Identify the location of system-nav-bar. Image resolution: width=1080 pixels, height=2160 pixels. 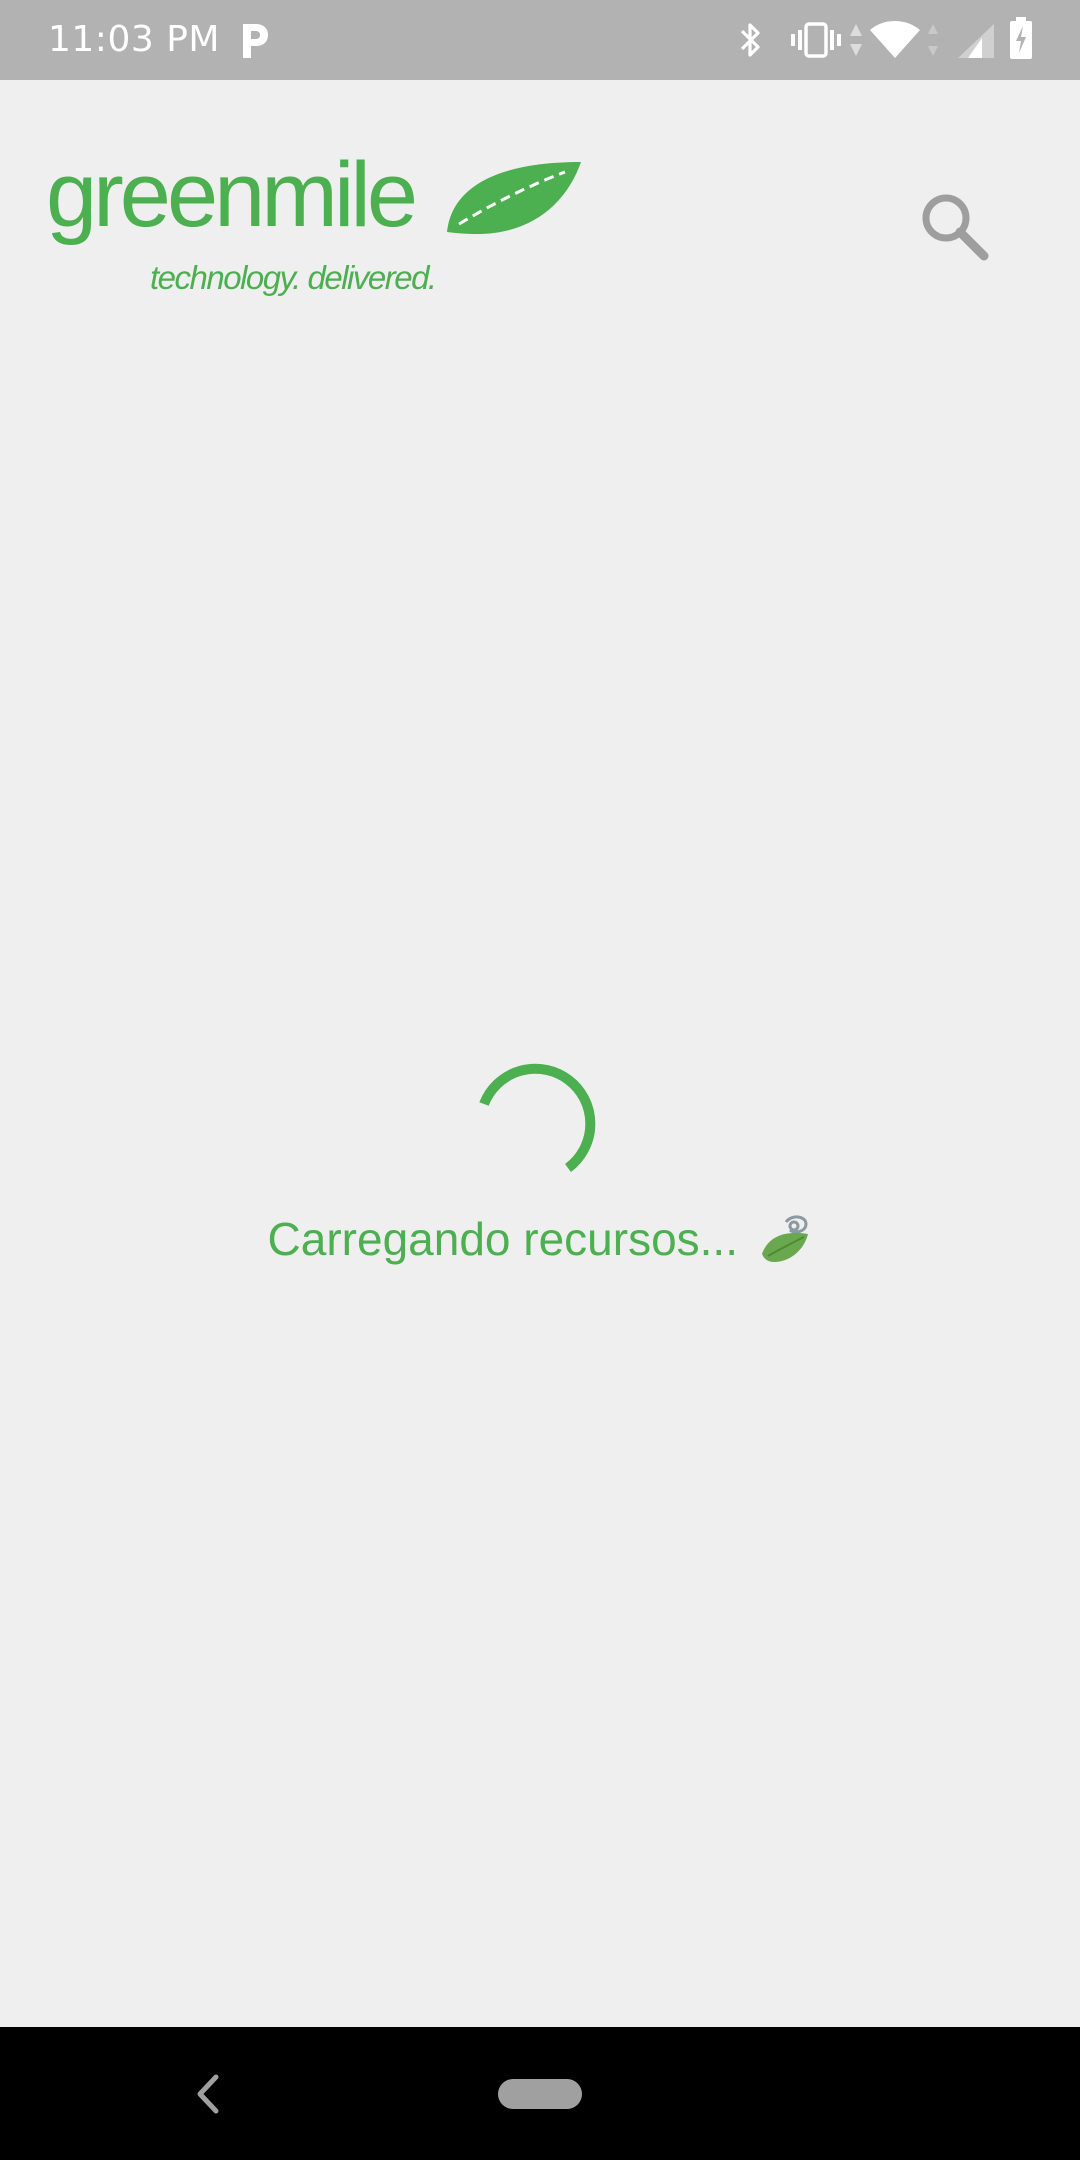
(540, 2093).